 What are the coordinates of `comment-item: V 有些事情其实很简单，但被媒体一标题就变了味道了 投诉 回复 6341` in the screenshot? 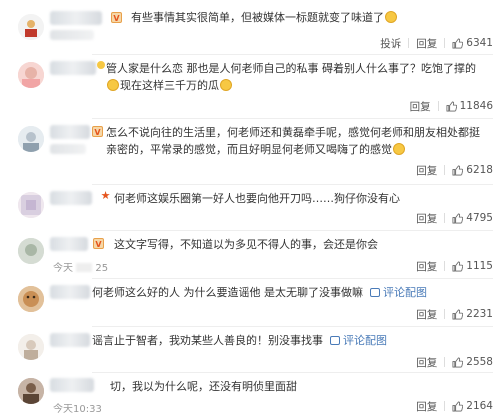 It's located at (249, 28).